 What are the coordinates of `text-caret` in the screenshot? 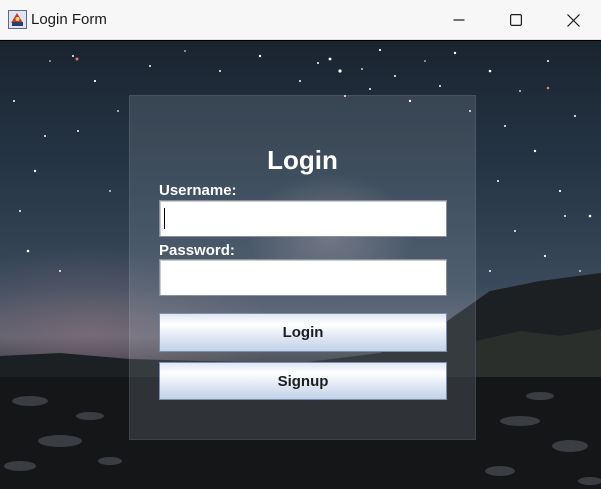 It's located at (164, 218).